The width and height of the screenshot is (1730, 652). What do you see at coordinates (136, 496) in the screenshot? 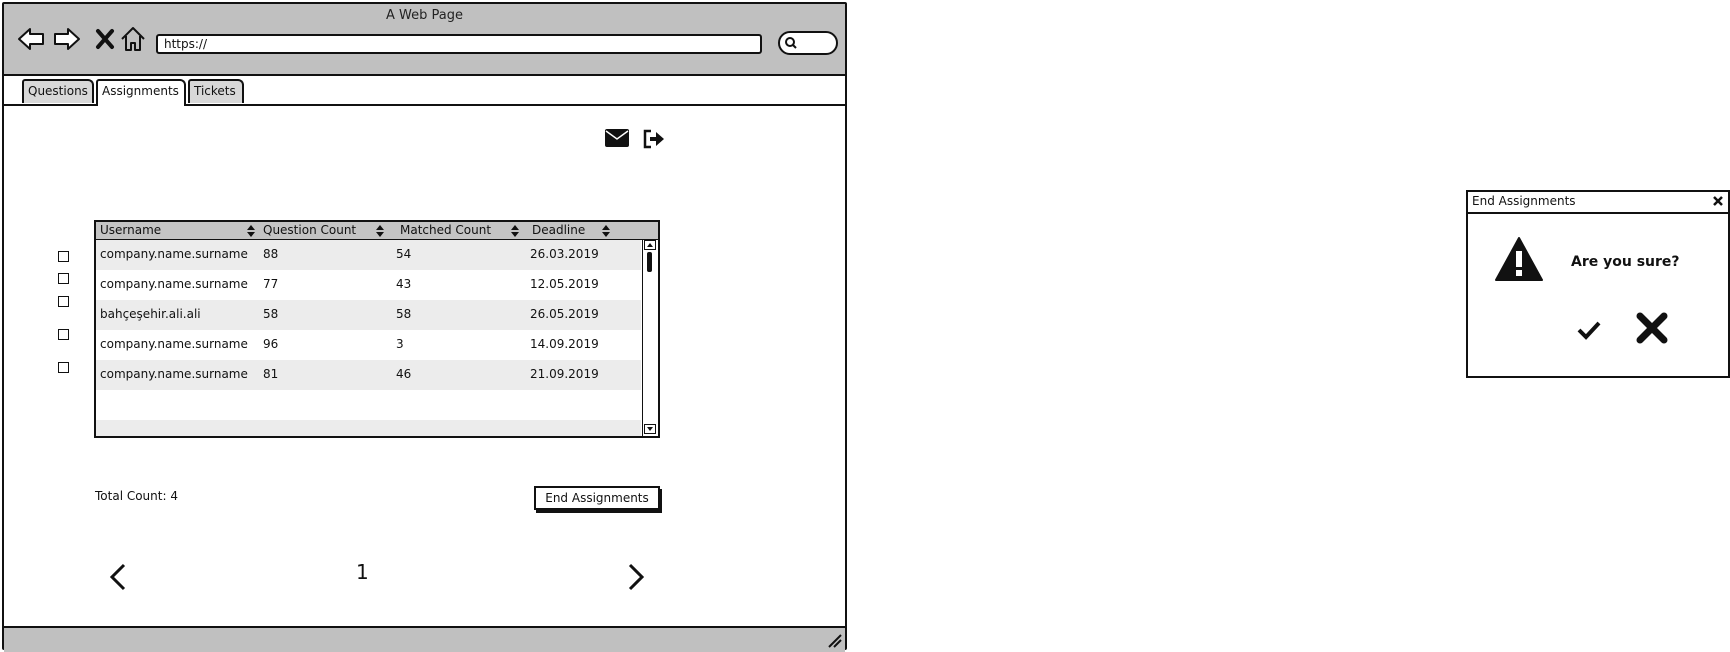
I see `total-count-label: Total Count: 4` at bounding box center [136, 496].